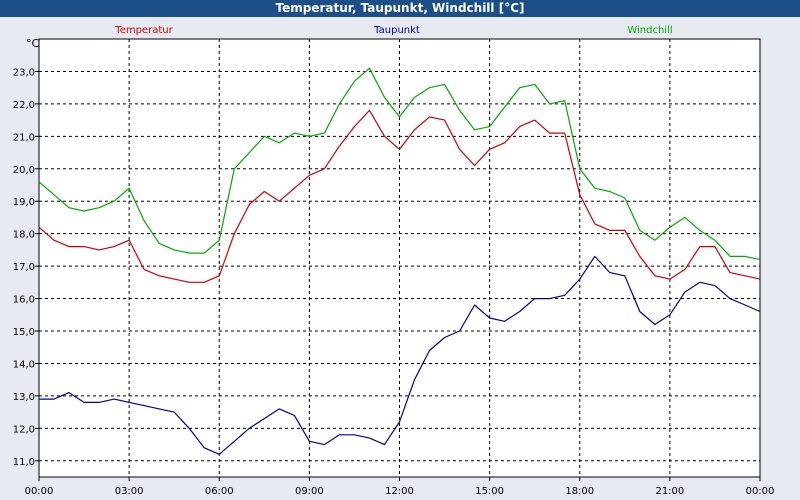 Image resolution: width=800 pixels, height=500 pixels. What do you see at coordinates (143, 30) in the screenshot?
I see `legend-item-temperatur: Temperatur` at bounding box center [143, 30].